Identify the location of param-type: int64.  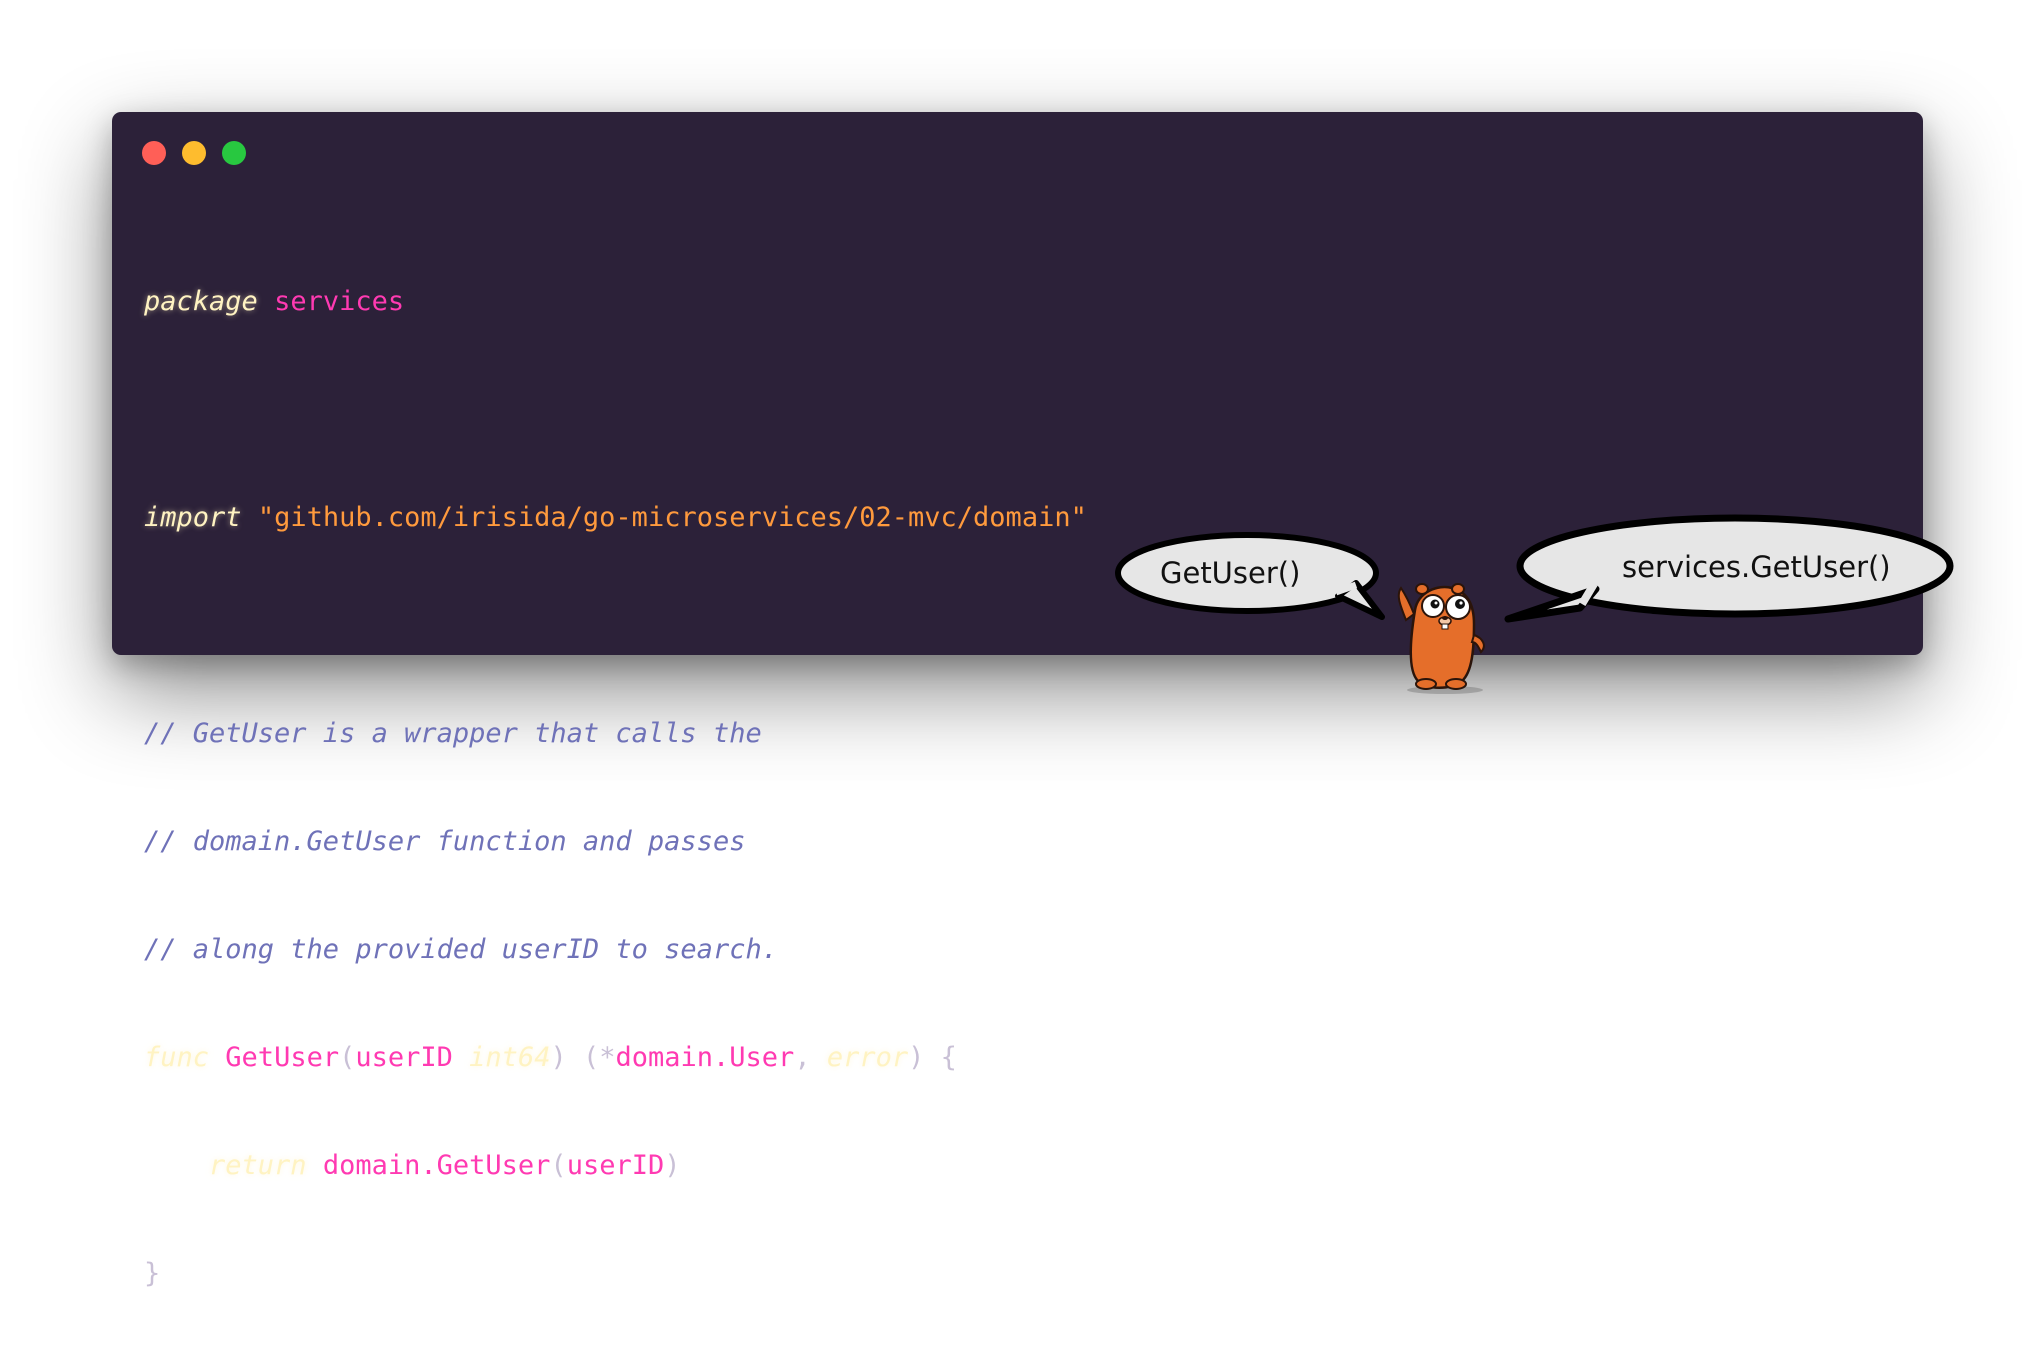
(510, 1057).